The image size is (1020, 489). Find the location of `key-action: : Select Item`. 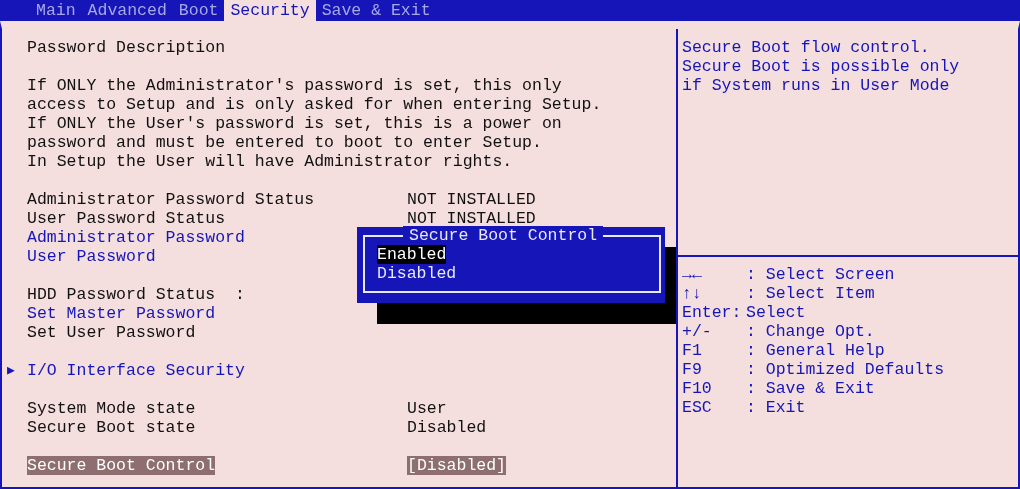

key-action: : Select Item is located at coordinates (810, 293).